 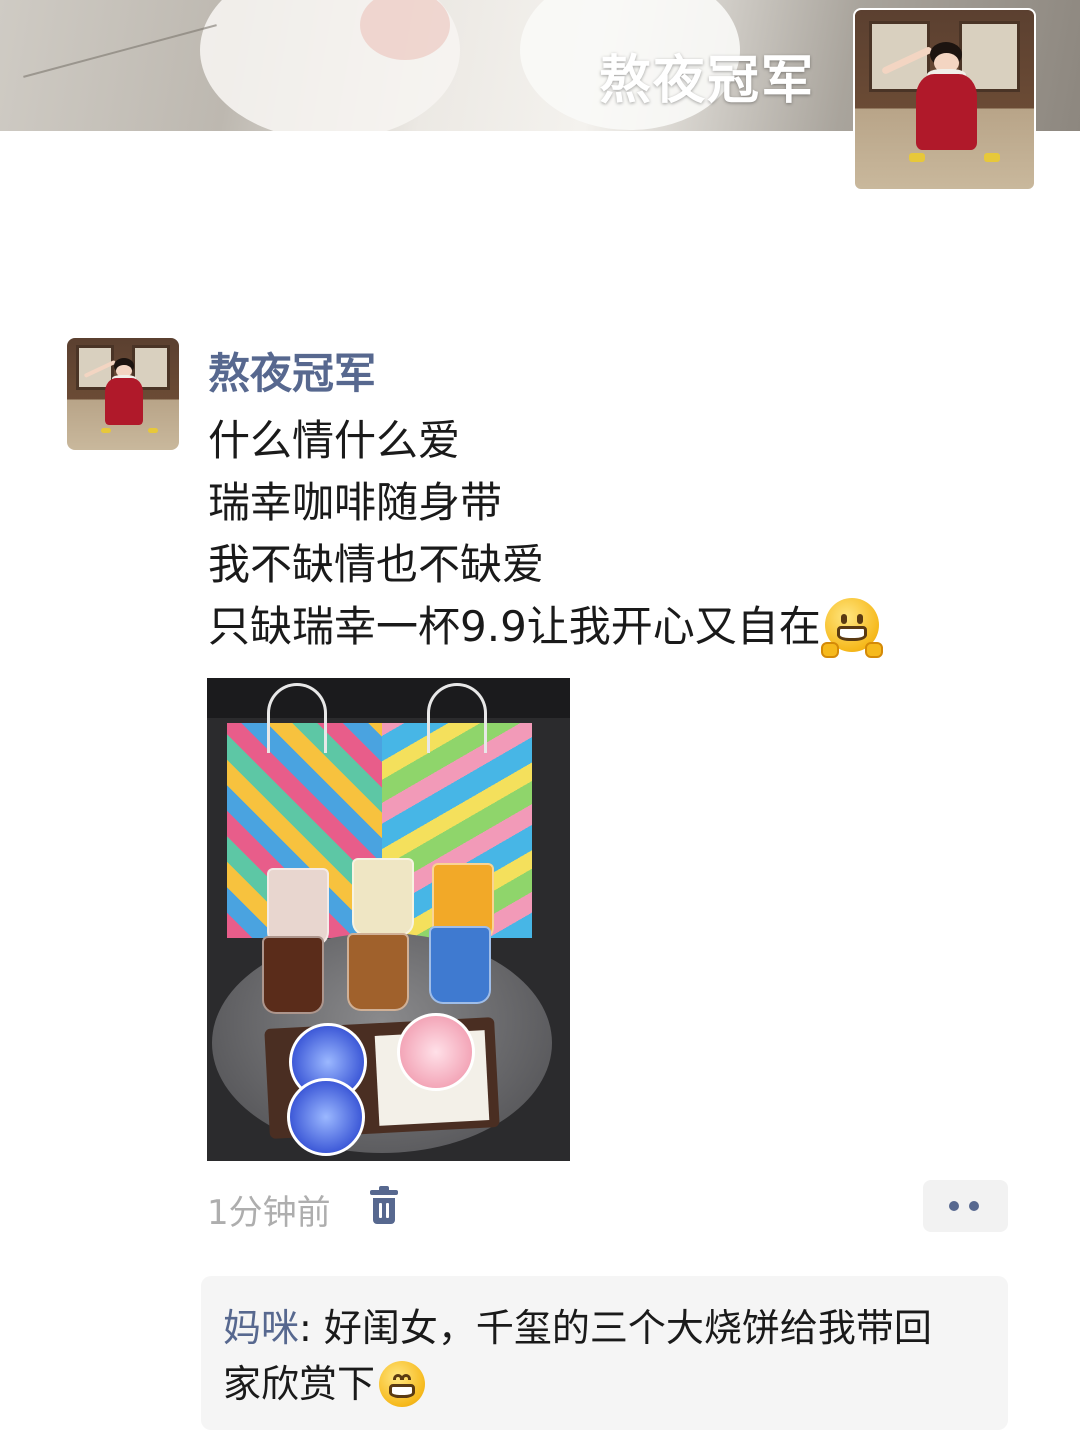 What do you see at coordinates (355, 502) in the screenshot?
I see `post-text-line: 瑞幸咖啡随身带` at bounding box center [355, 502].